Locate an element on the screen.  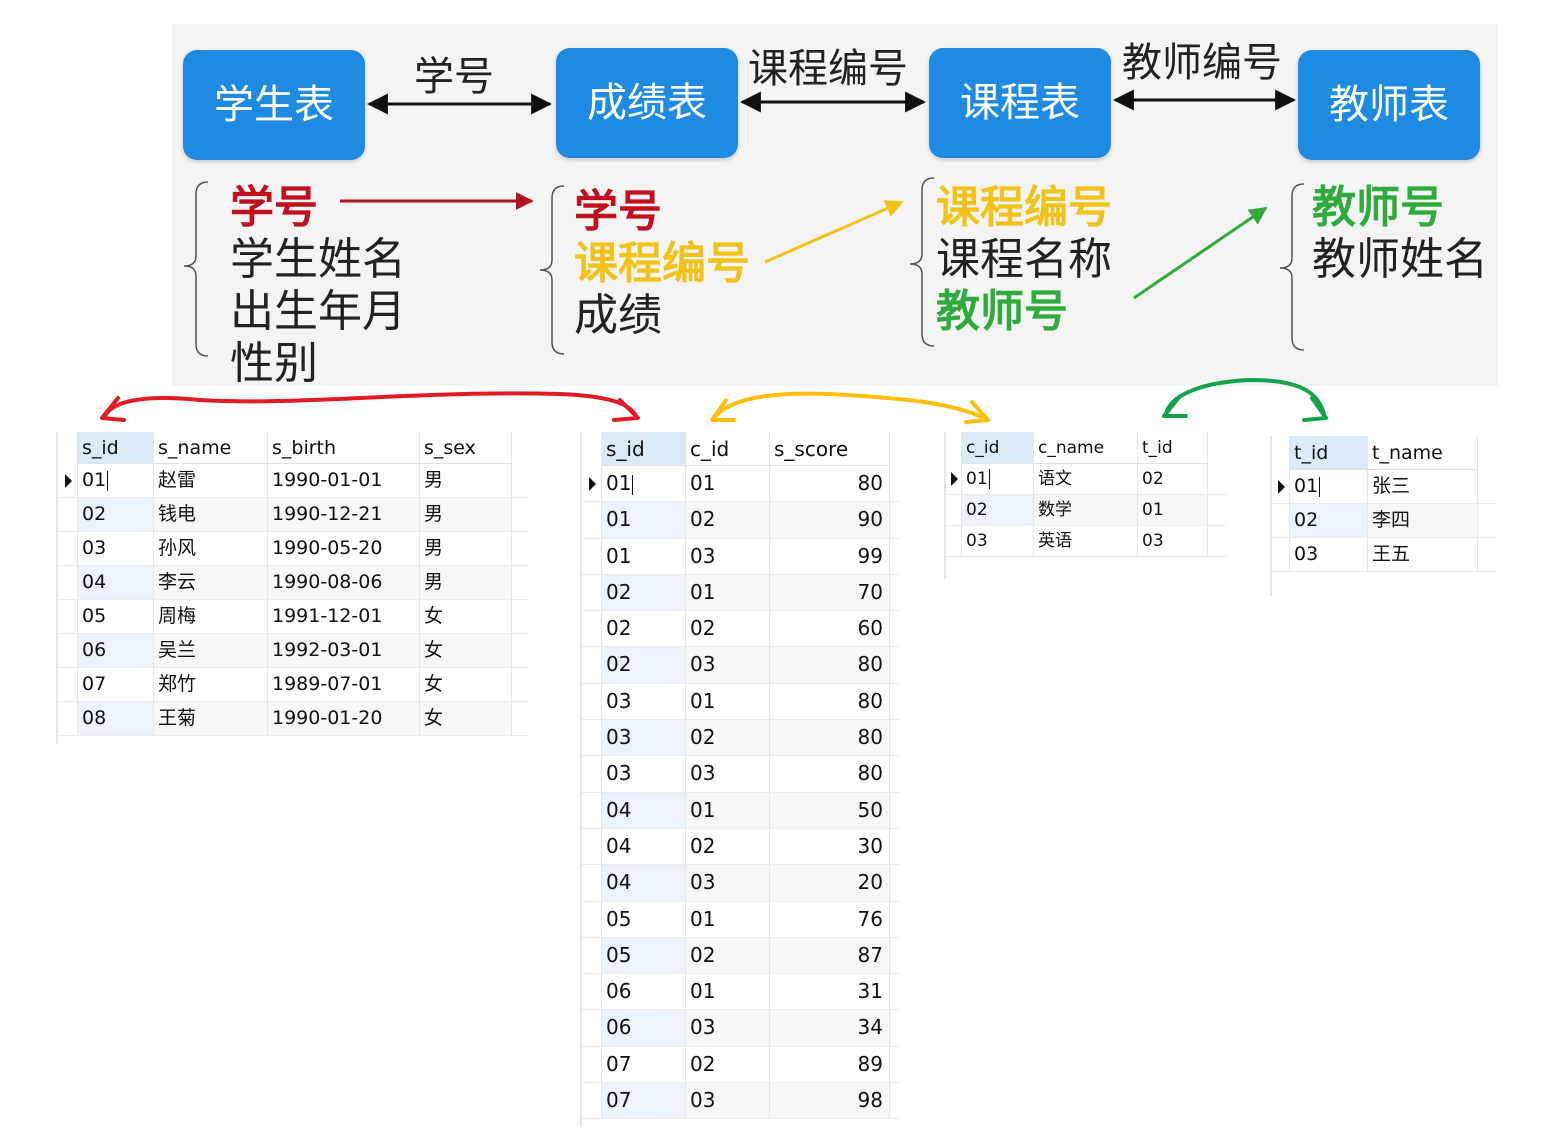
cell-t-name: 王五 is located at coordinates (1423, 554).